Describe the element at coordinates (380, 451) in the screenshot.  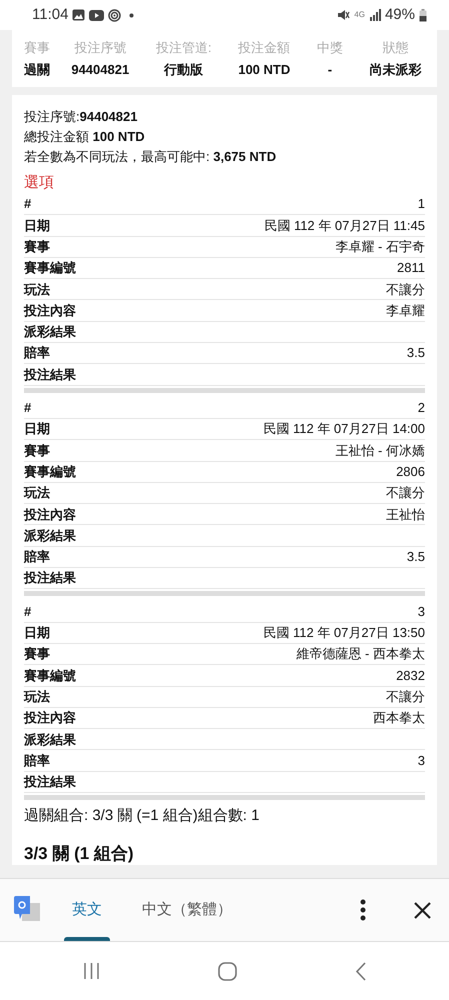
I see `row-value: 王祉怡 - 何冰嬌` at that location.